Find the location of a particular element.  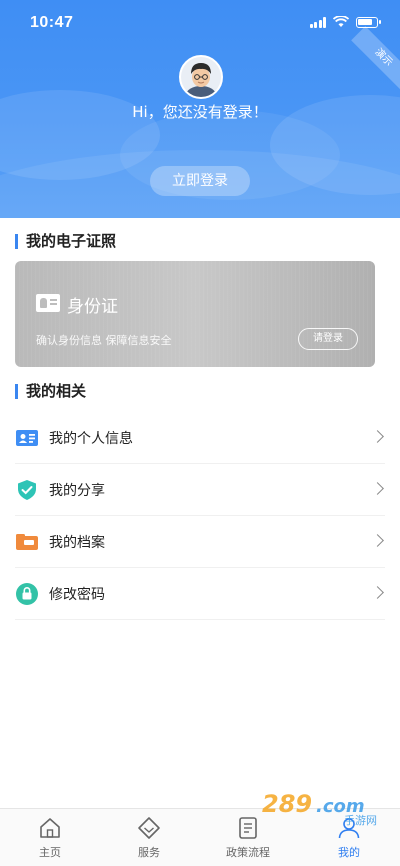

status-time: 10:47 is located at coordinates (52, 22).